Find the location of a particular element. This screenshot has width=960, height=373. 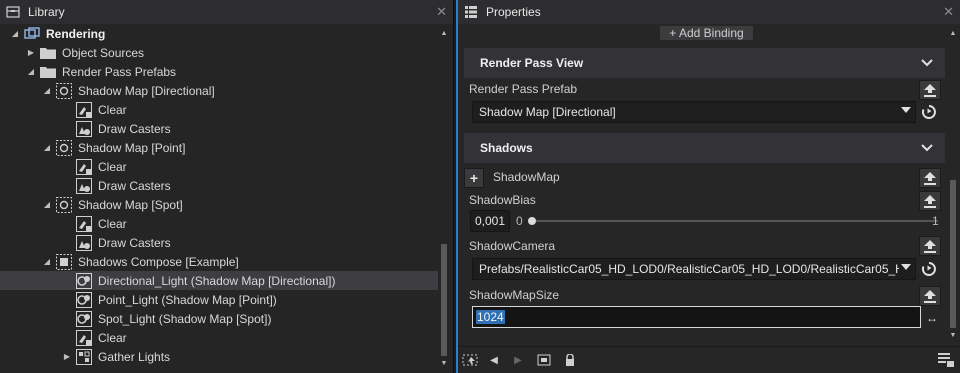

tree-item: ▶ Object Sources is located at coordinates (219, 52).